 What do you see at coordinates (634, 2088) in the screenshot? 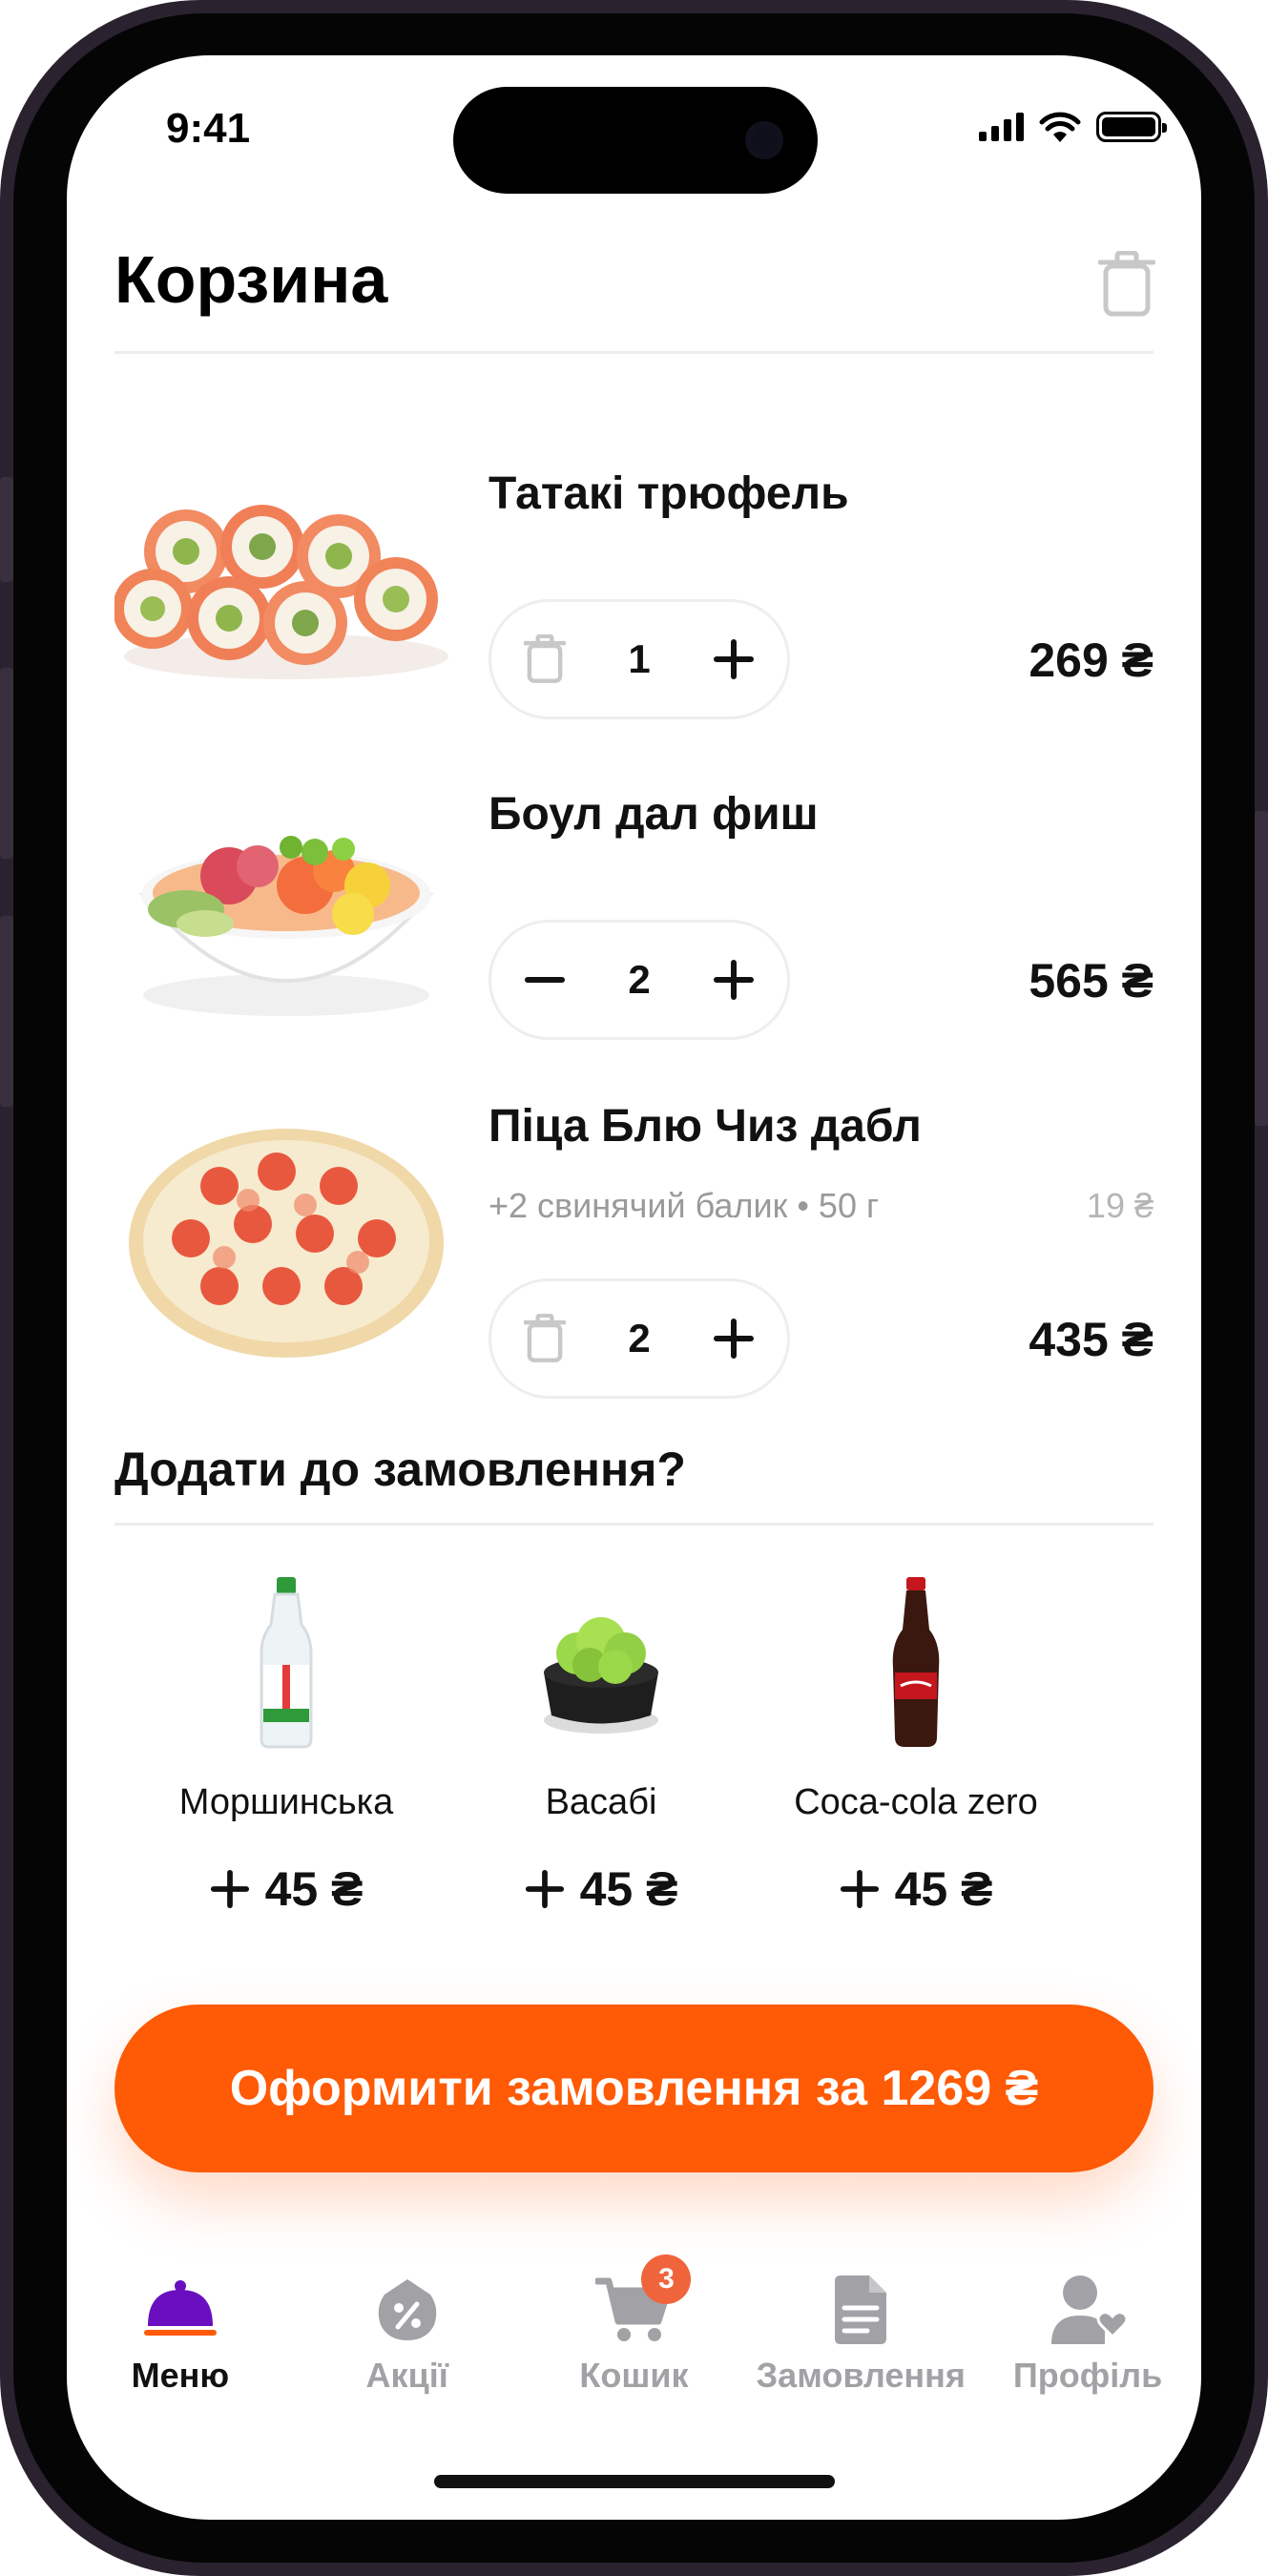
I see `checkout-button: Оформити замовлення за 1269 ₴` at bounding box center [634, 2088].